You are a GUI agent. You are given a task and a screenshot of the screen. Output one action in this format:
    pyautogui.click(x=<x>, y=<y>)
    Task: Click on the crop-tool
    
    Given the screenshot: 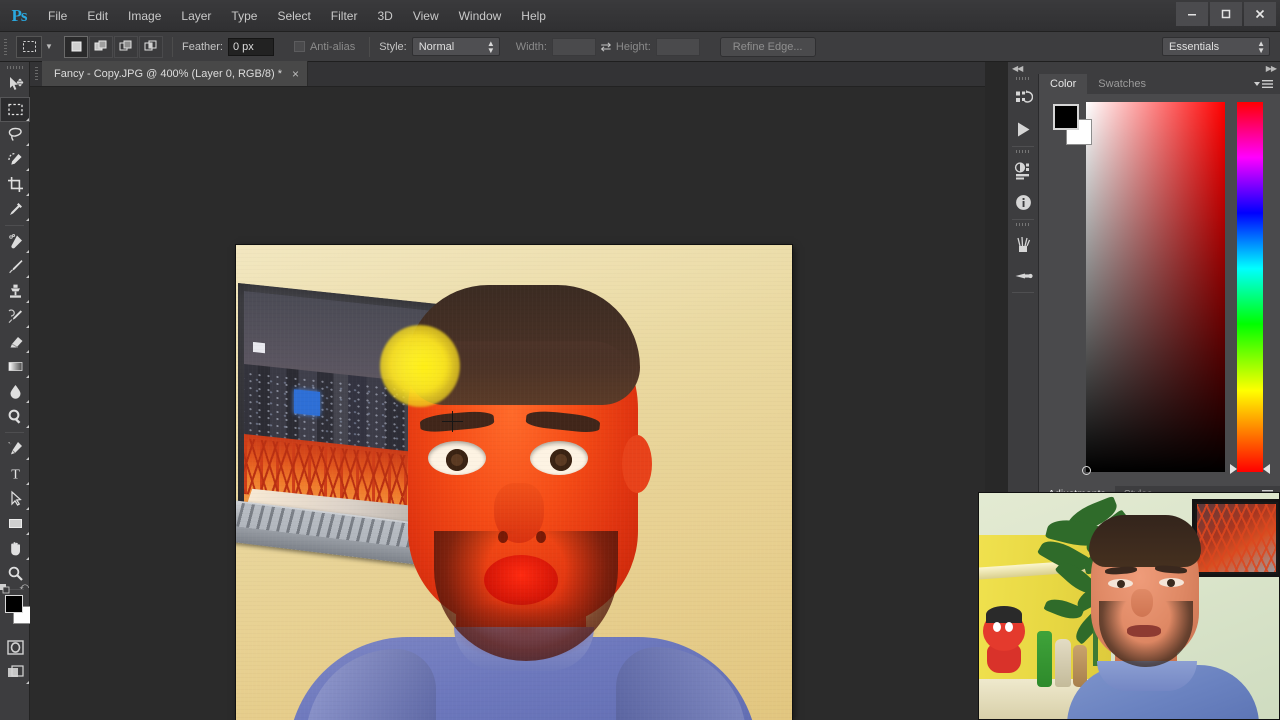 What is the action you would take?
    pyautogui.click(x=15, y=184)
    